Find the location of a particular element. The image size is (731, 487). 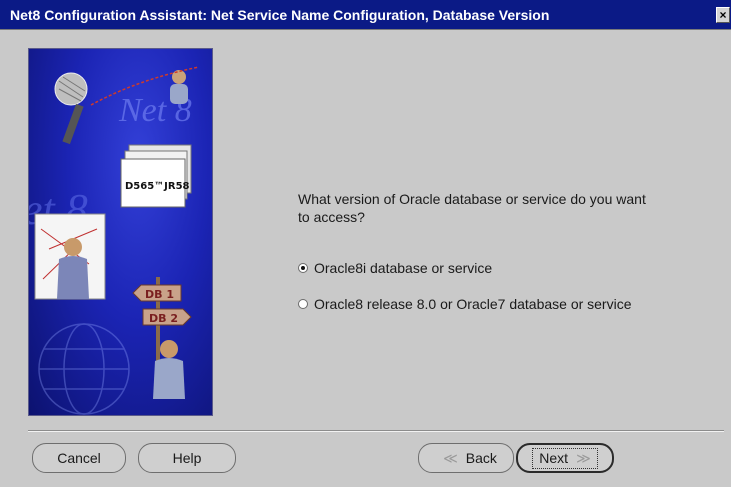

back-label: Back is located at coordinates (481, 458).